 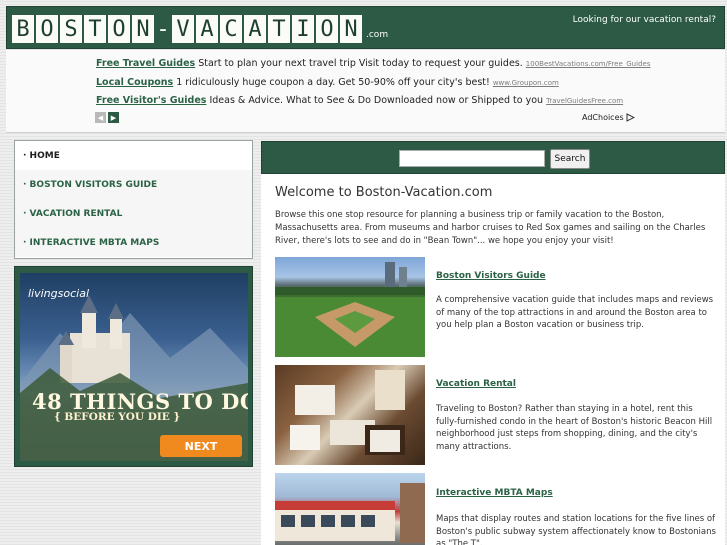 I want to click on castle-illustration, so click(x=134, y=378).